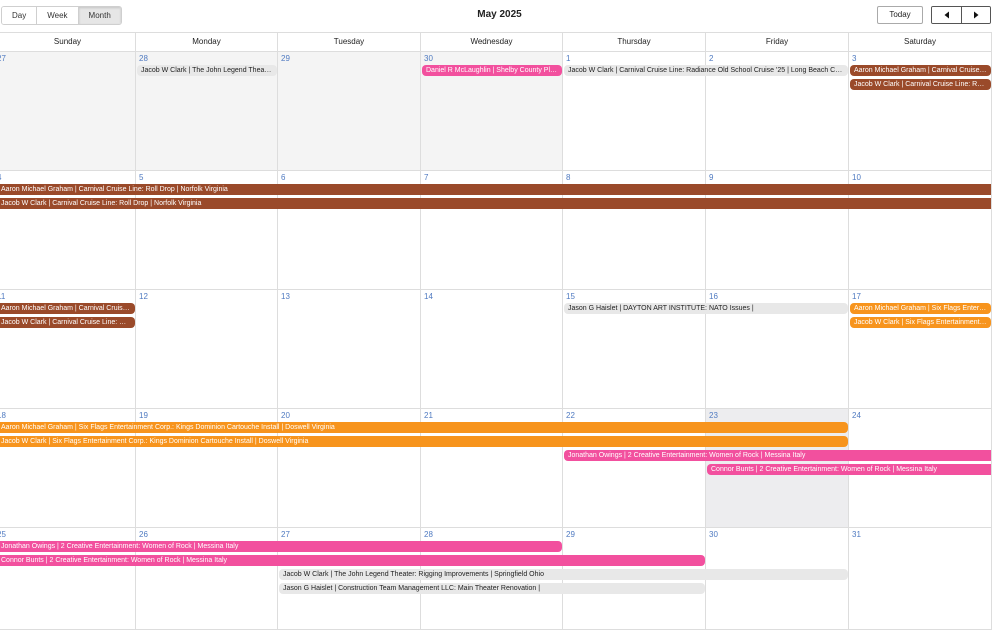 The height and width of the screenshot is (630, 999). What do you see at coordinates (492, 349) in the screenshot?
I see `day-cell: 14` at bounding box center [492, 349].